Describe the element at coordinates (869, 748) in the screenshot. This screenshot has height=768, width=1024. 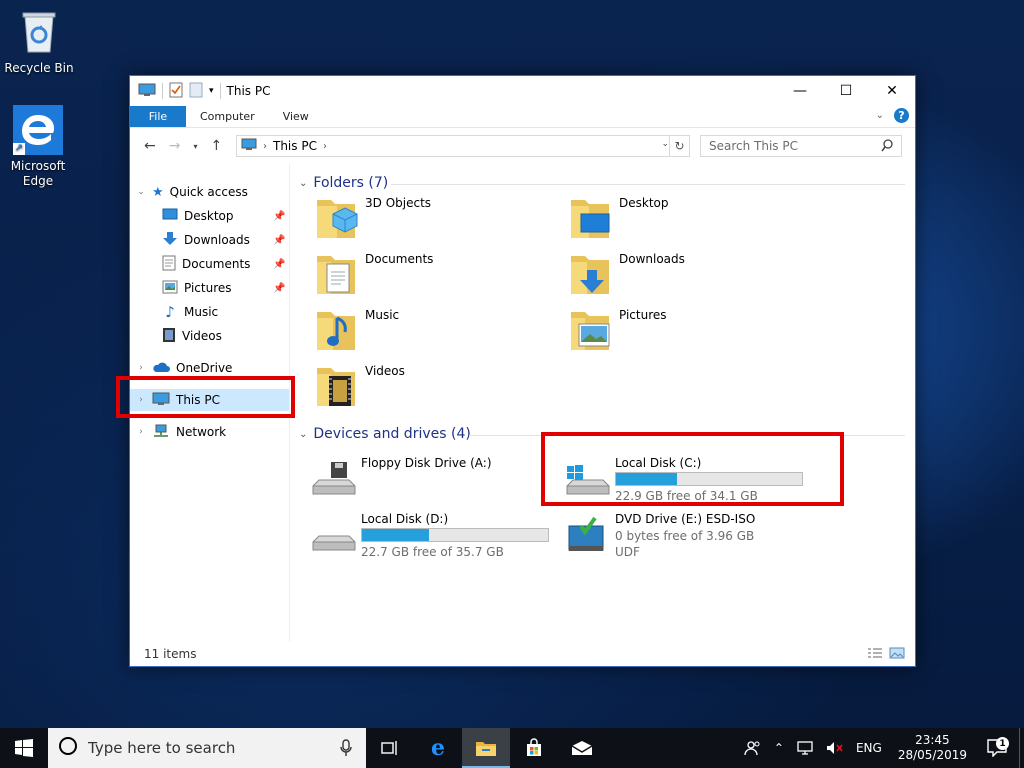
I see `input-language: ENG` at that location.